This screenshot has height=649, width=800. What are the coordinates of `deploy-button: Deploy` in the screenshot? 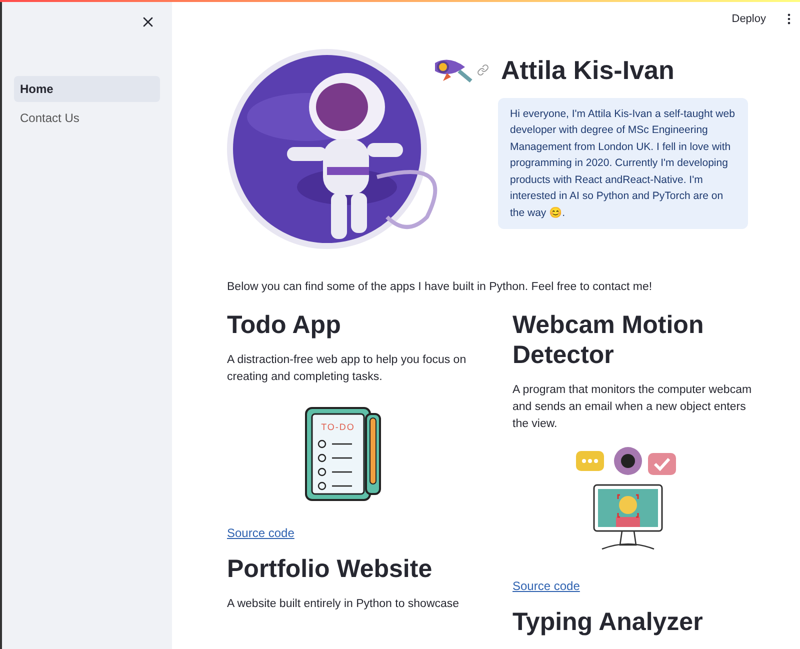 It's located at (749, 19).